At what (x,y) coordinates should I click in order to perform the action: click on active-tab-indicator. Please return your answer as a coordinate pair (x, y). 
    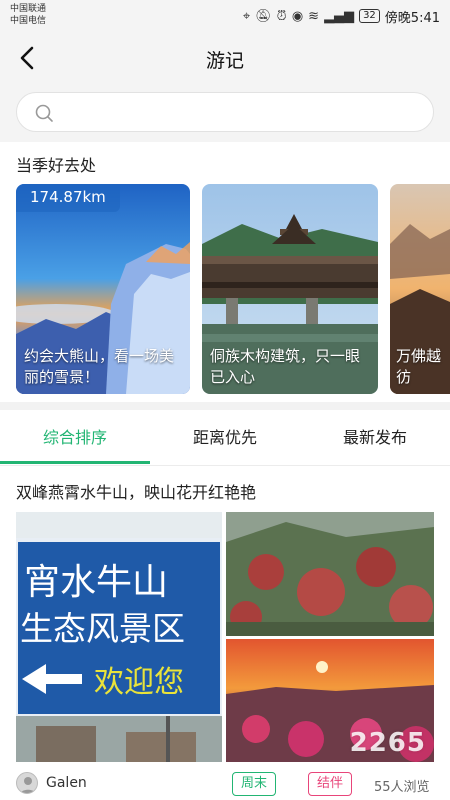
    Looking at the image, I should click on (75, 462).